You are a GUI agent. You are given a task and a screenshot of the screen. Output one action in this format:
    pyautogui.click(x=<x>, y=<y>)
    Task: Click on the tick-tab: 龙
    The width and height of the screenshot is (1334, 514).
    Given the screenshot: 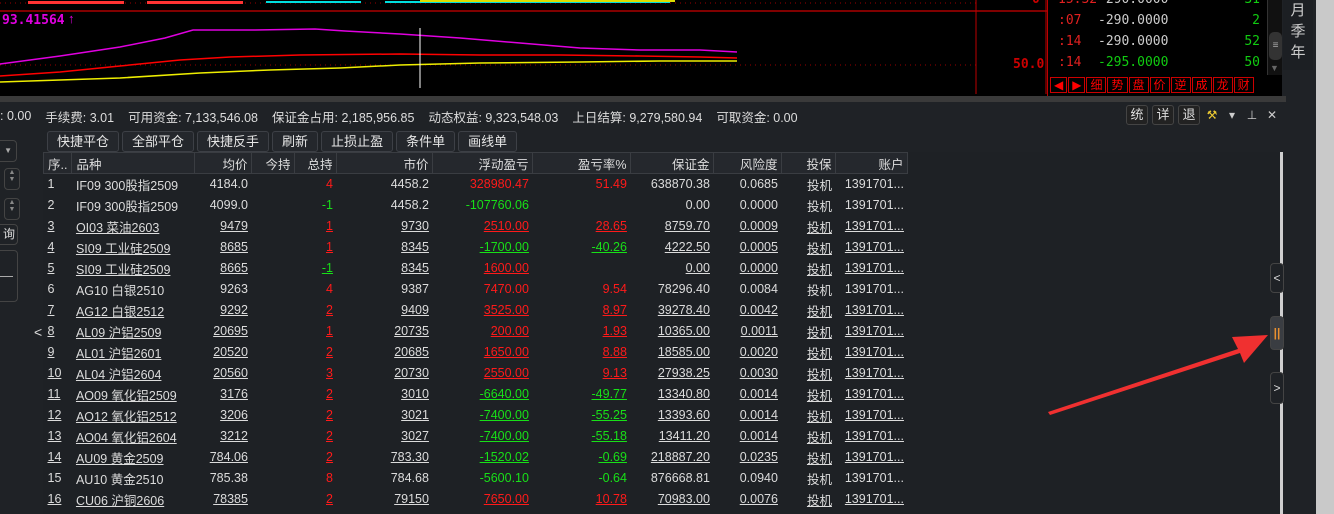 What is the action you would take?
    pyautogui.click(x=1222, y=85)
    